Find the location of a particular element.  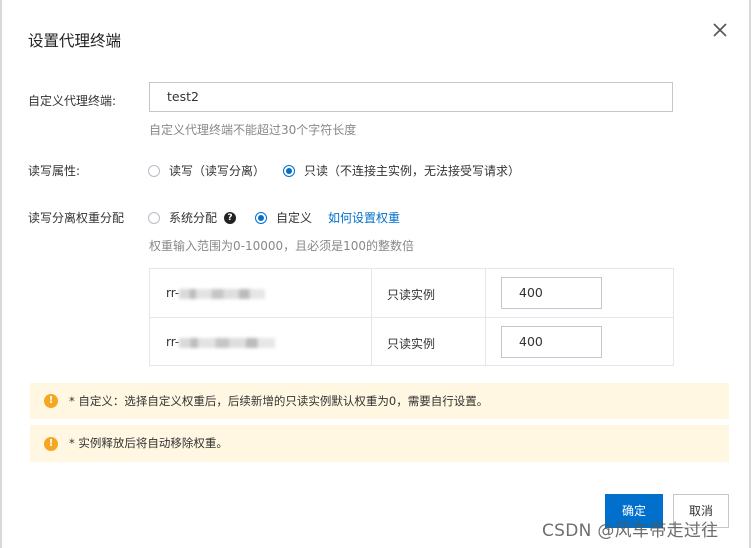

how-to-set-weight-link: 如何设置权重 is located at coordinates (364, 217).